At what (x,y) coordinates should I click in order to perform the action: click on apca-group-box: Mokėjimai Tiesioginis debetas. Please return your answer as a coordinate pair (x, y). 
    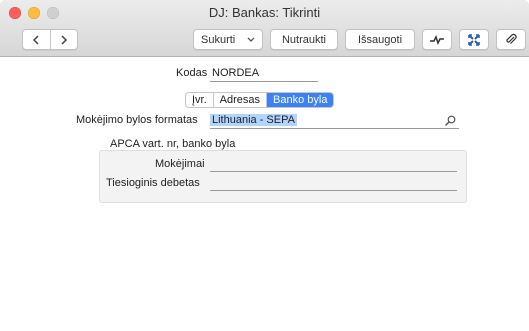
    Looking at the image, I should click on (283, 176).